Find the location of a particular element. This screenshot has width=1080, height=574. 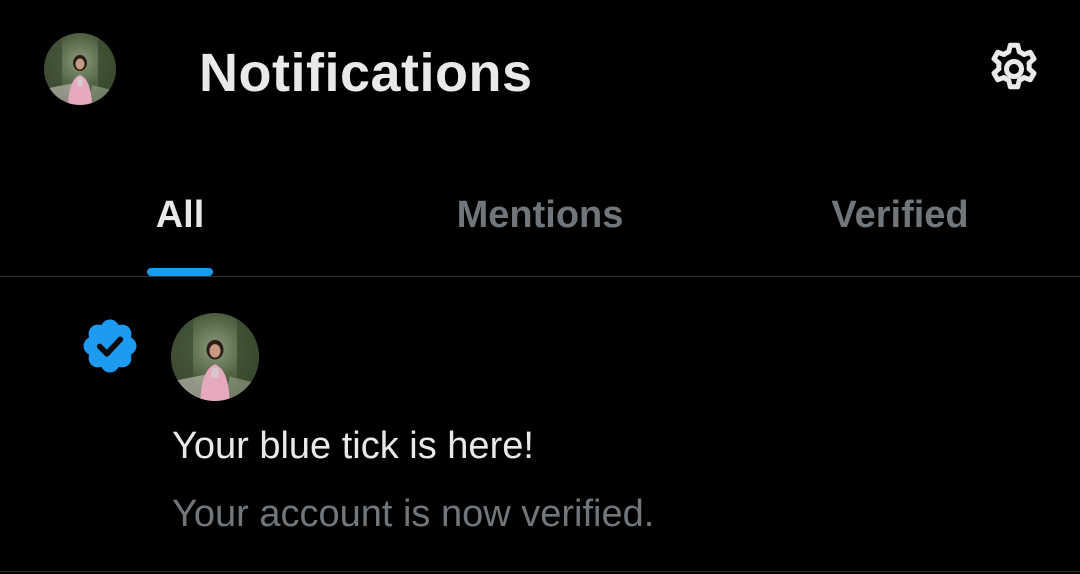

tab-verified-label: Verified is located at coordinates (900, 215).